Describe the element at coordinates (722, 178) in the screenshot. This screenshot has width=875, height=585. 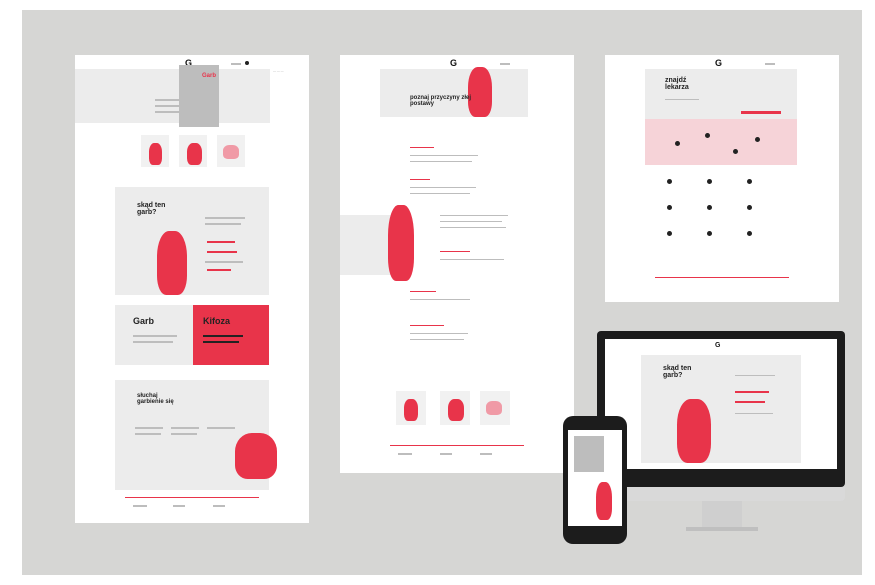
I see `website-mockup-find-doctor: G znajdź lekarza` at that location.